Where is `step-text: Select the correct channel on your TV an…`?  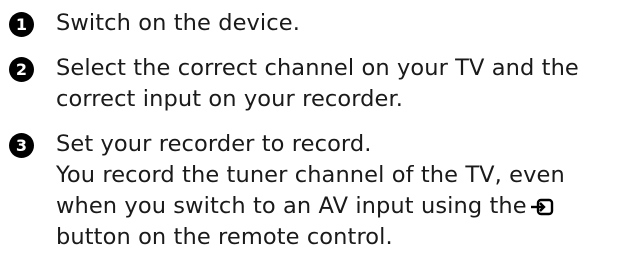
step-text: Select the correct channel on your TV an… is located at coordinates (317, 68).